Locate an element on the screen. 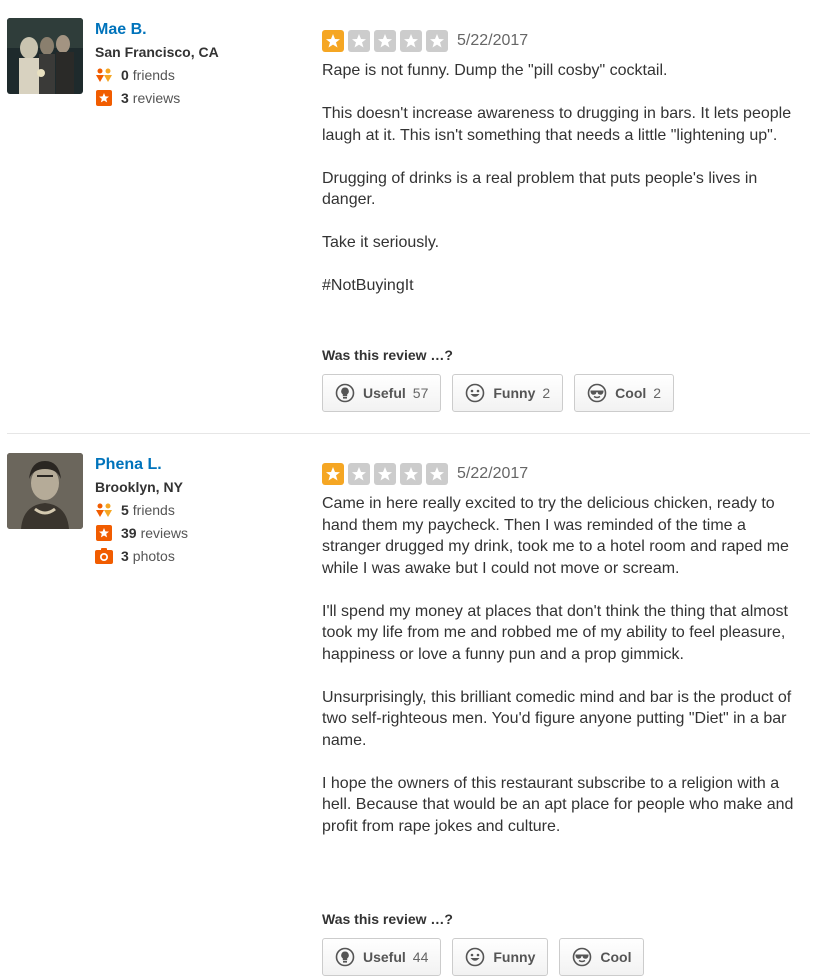  funny-button: Funny 2 is located at coordinates (508, 393).